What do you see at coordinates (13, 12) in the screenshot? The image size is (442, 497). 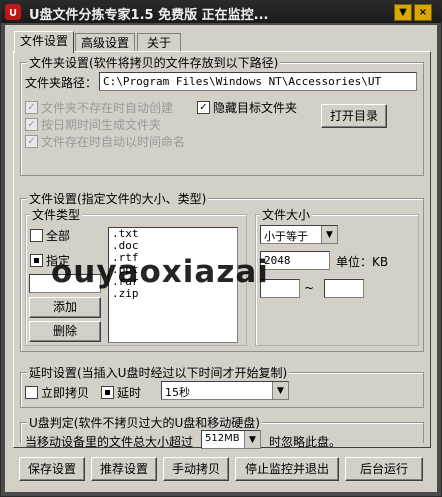 I see `magnet-icon: ∪` at bounding box center [13, 12].